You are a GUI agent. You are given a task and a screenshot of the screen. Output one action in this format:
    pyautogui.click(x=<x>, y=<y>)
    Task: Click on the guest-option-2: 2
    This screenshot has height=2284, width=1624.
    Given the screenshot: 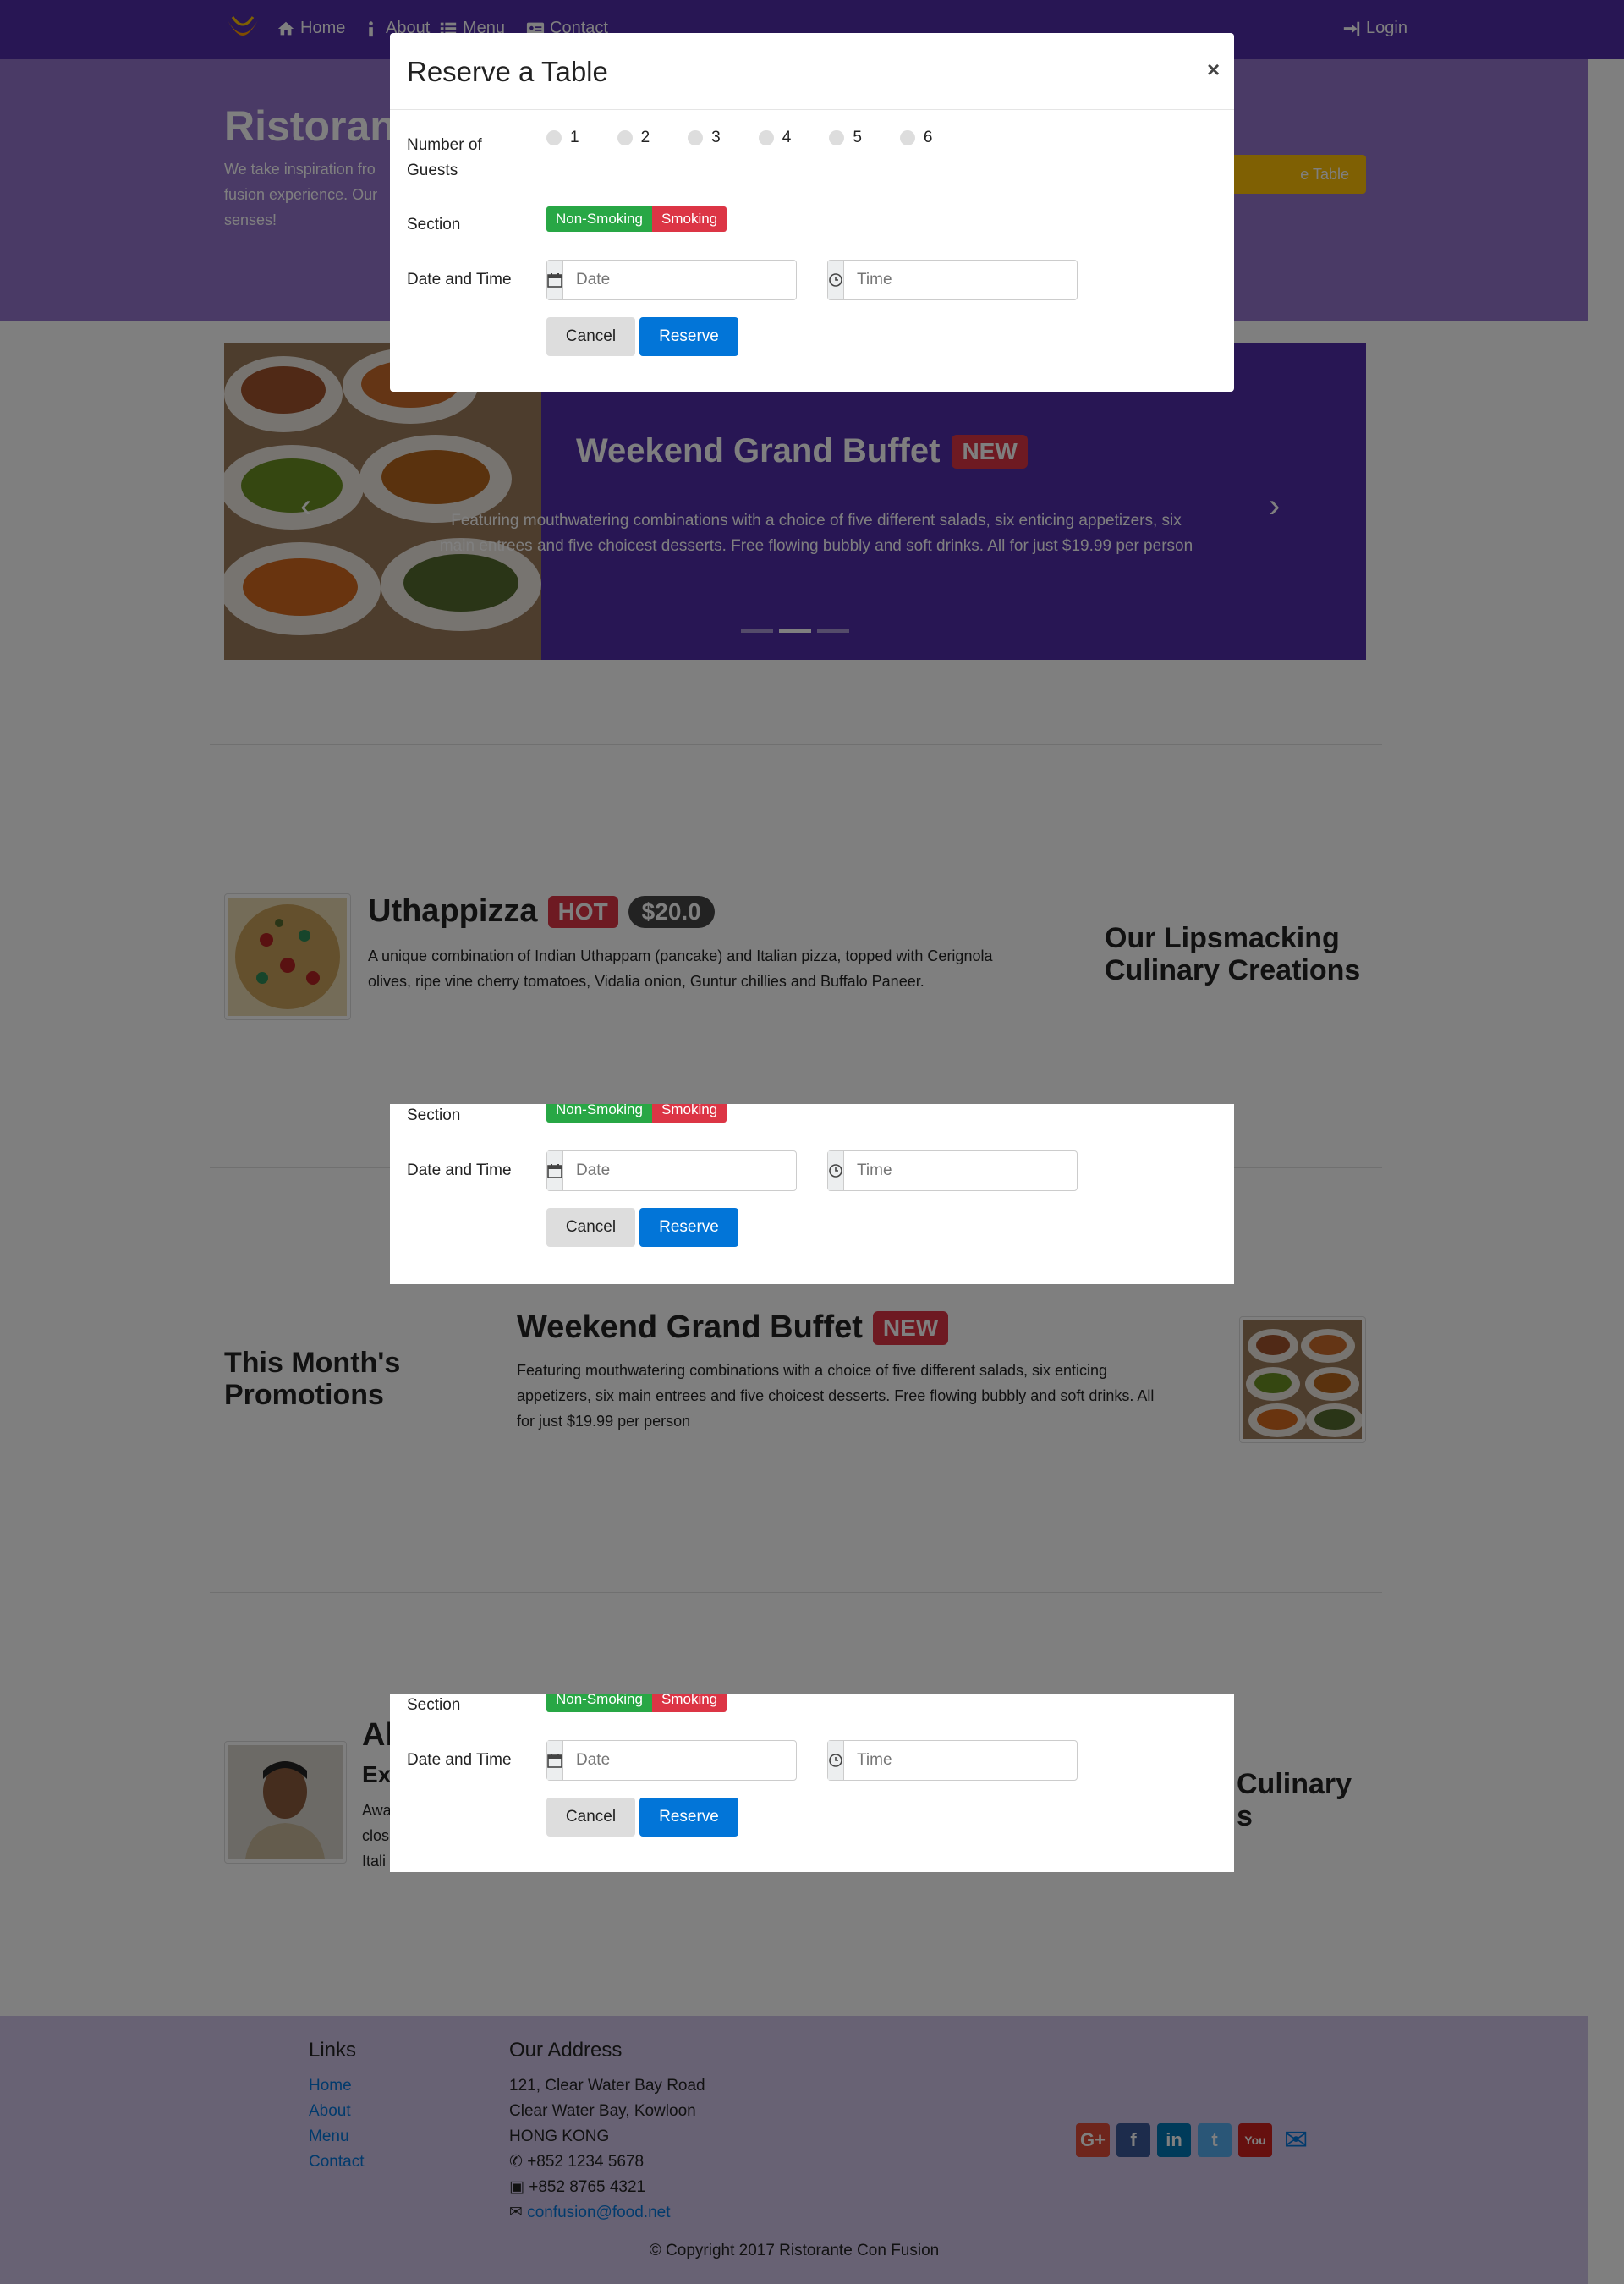 What is the action you would take?
    pyautogui.click(x=634, y=138)
    